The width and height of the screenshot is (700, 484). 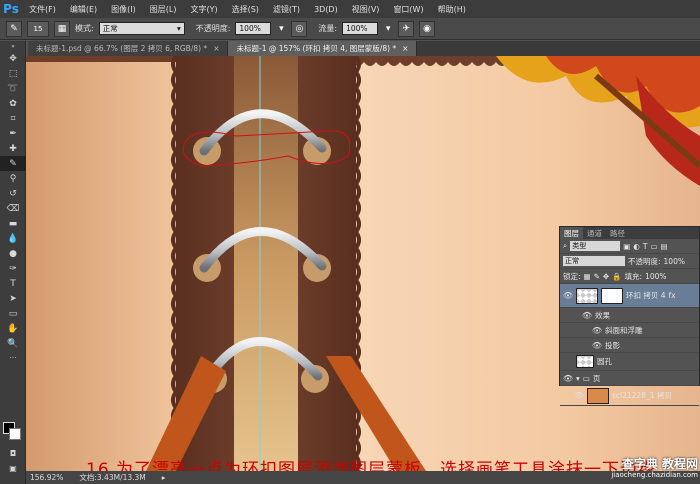 What do you see at coordinates (629, 396) in the screenshot?
I see `layer-row: 👁 scl21228_1 拷贝` at bounding box center [629, 396].